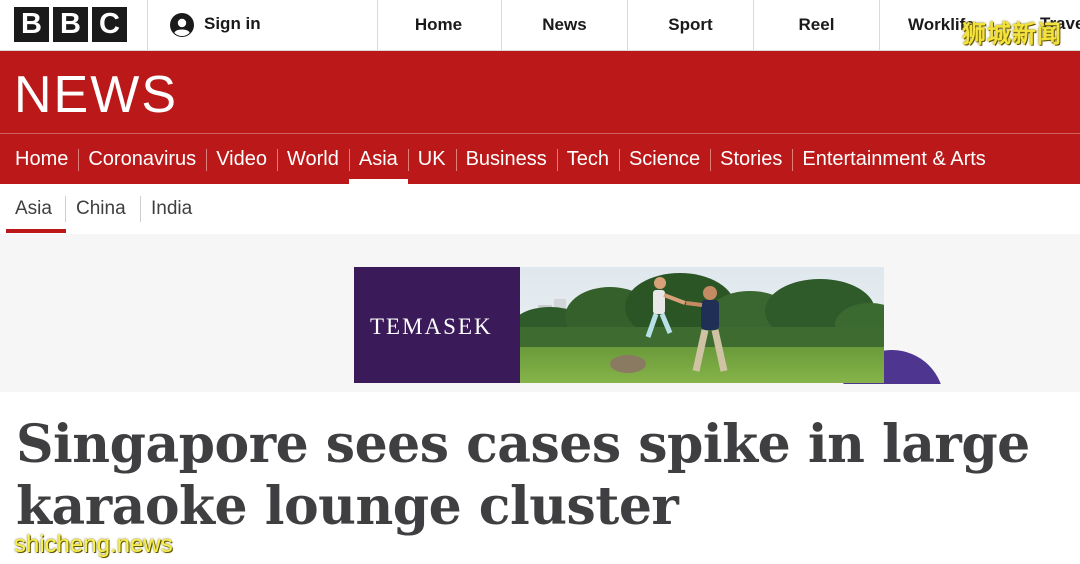 This screenshot has width=1080, height=564. What do you see at coordinates (691, 25) in the screenshot?
I see `global-nav-sport: Sport` at bounding box center [691, 25].